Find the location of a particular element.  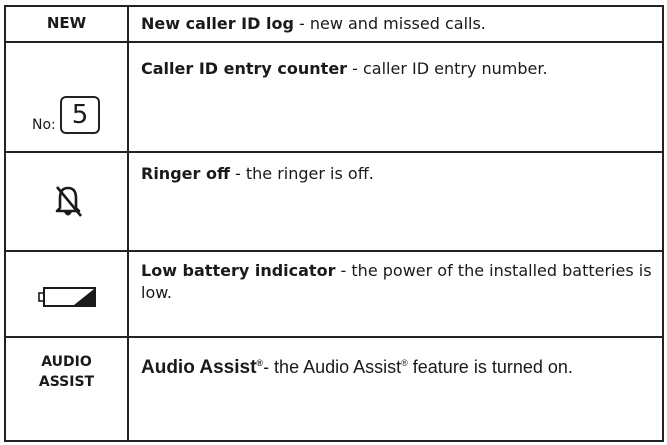

description-cell: Ringer off - the ringer is off. is located at coordinates (396, 174).